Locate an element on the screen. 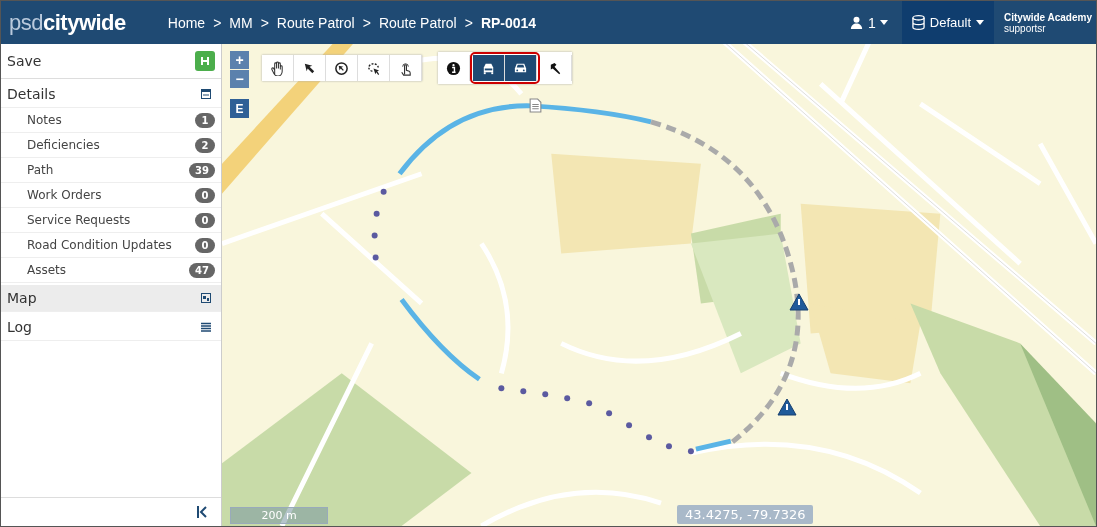  form-icon is located at coordinates (206, 94).